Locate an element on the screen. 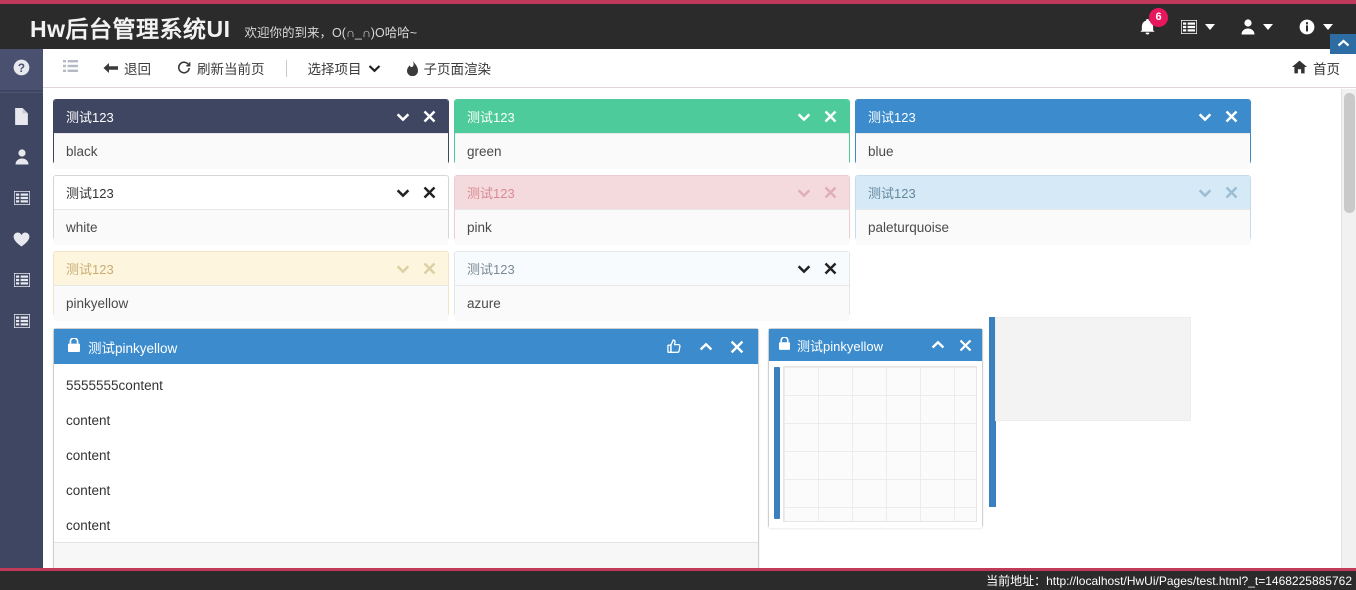 This screenshot has width=1356, height=590. project-select-button: 选择项目 is located at coordinates (344, 68).